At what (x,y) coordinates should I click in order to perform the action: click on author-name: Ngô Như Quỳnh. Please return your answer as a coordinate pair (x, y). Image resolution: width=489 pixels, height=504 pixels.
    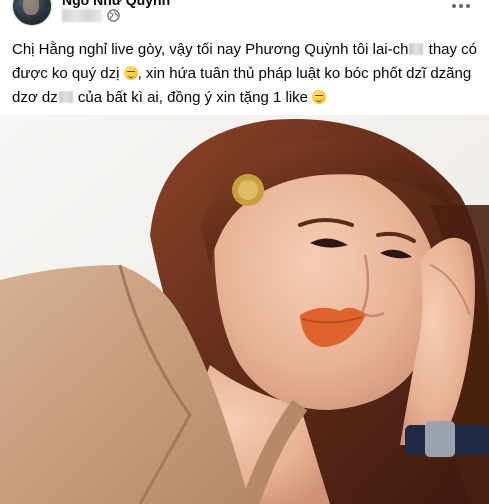
    Looking at the image, I should click on (116, 4).